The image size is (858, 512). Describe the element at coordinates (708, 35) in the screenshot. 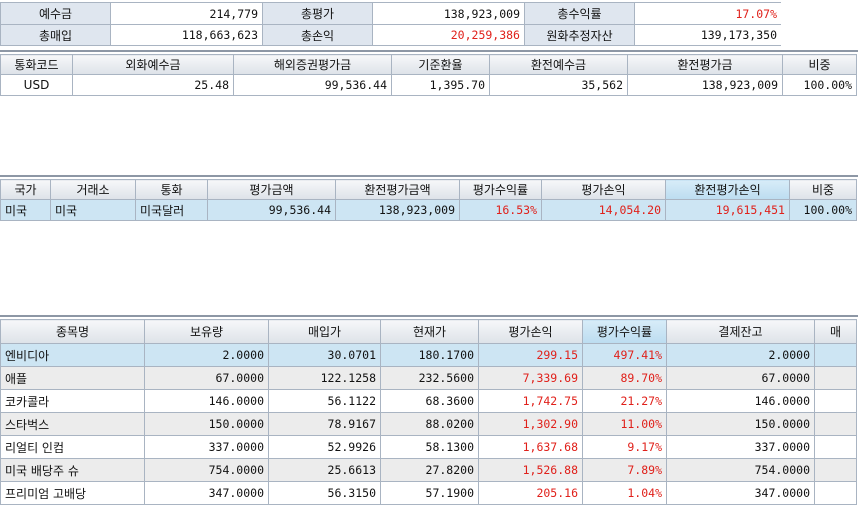

I see `krw-assets-value: 139,173,350` at that location.